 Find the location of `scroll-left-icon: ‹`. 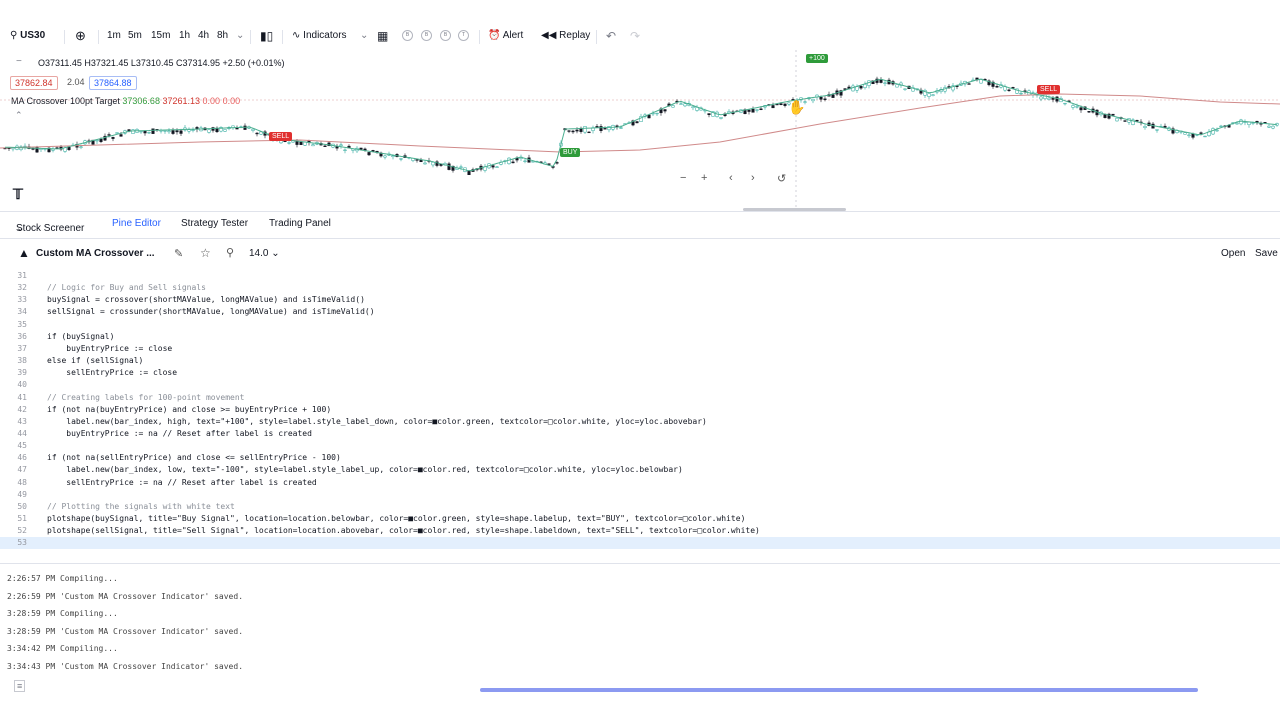

scroll-left-icon: ‹ is located at coordinates (731, 178).